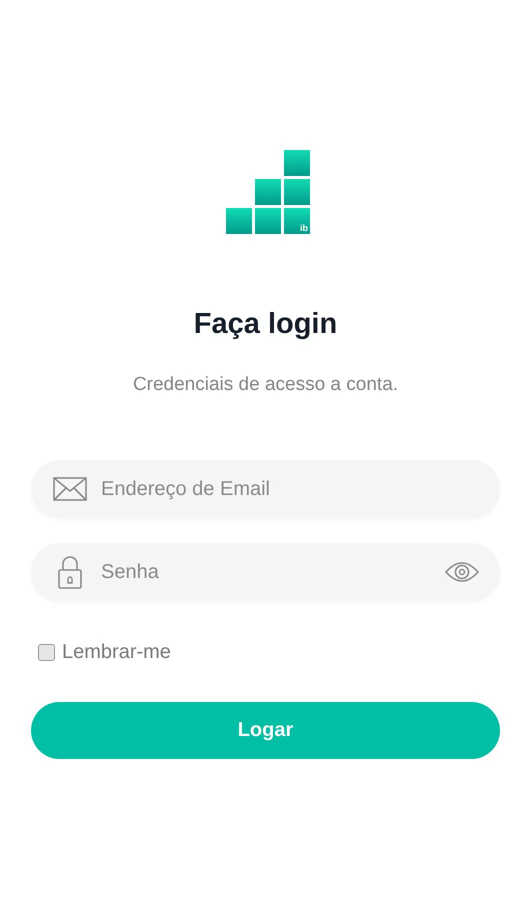 The width and height of the screenshot is (524, 900). Describe the element at coordinates (265, 385) in the screenshot. I see `subtitle-text: Credenciais de acesso a conta.` at that location.